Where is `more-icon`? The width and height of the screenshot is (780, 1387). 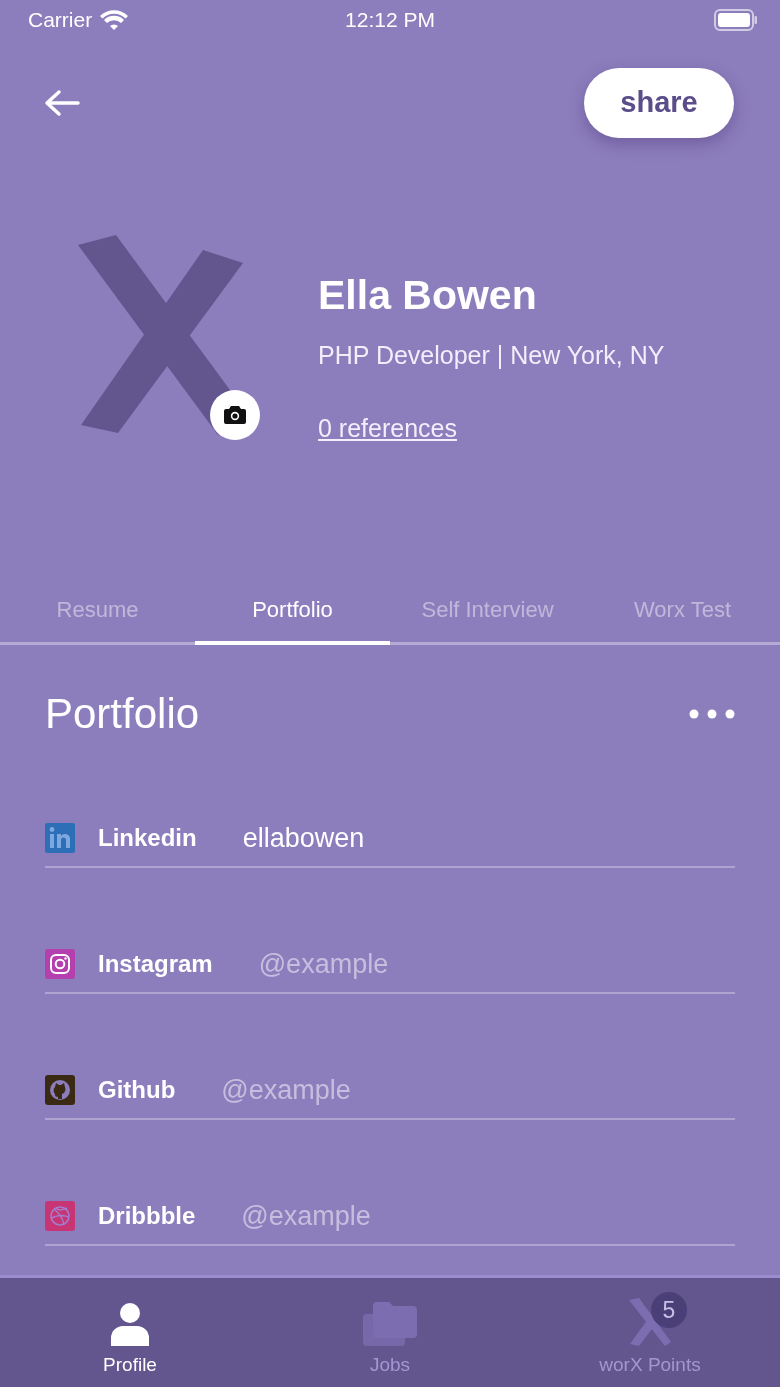
more-icon is located at coordinates (712, 714).